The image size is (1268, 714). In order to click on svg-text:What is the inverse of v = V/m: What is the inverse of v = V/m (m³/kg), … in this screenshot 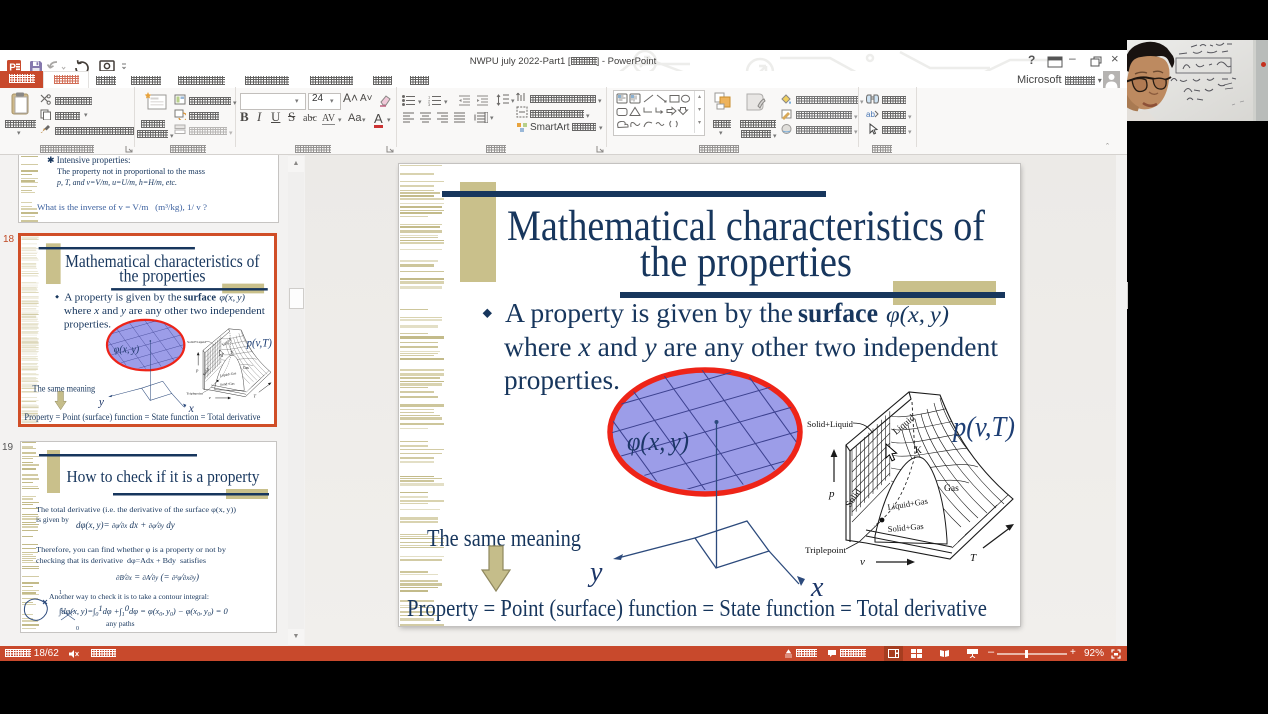, I will do `click(122, 207)`.